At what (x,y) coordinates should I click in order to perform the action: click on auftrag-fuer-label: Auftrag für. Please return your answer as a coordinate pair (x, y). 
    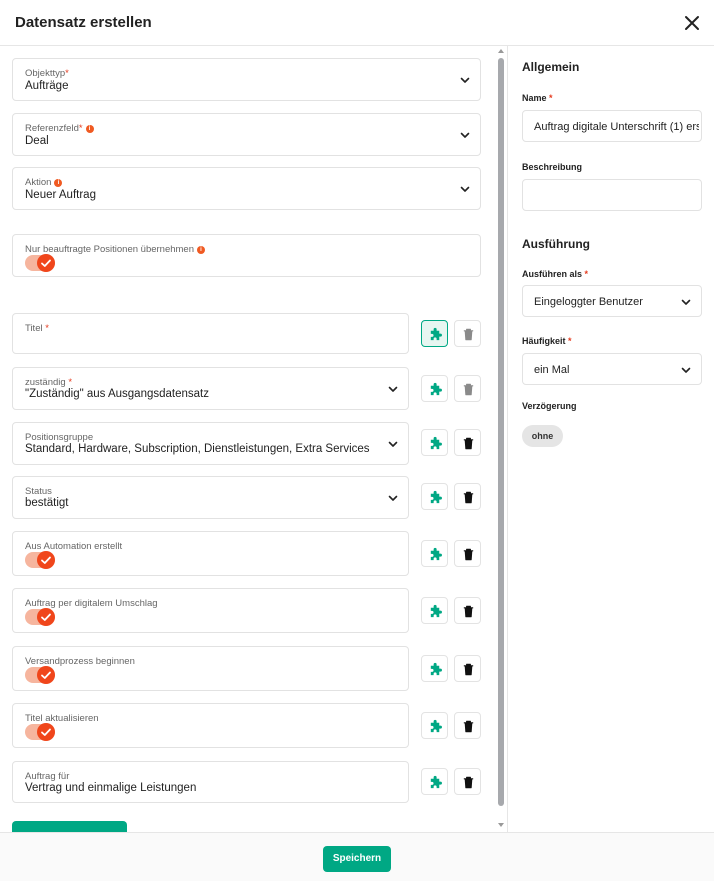
    Looking at the image, I should click on (47, 776).